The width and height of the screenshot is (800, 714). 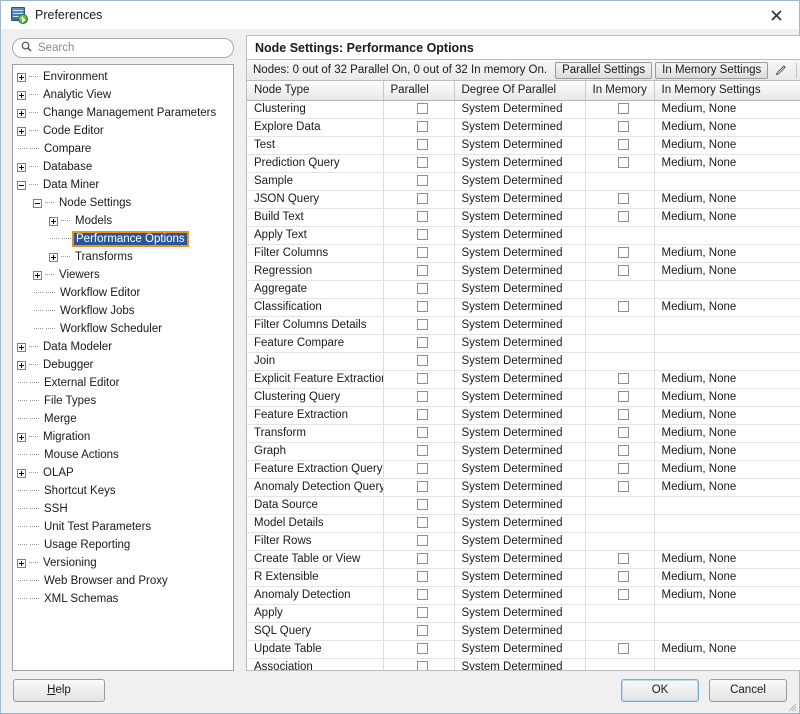 What do you see at coordinates (523, 631) in the screenshot?
I see `table-row: SQL Query System Determined` at bounding box center [523, 631].